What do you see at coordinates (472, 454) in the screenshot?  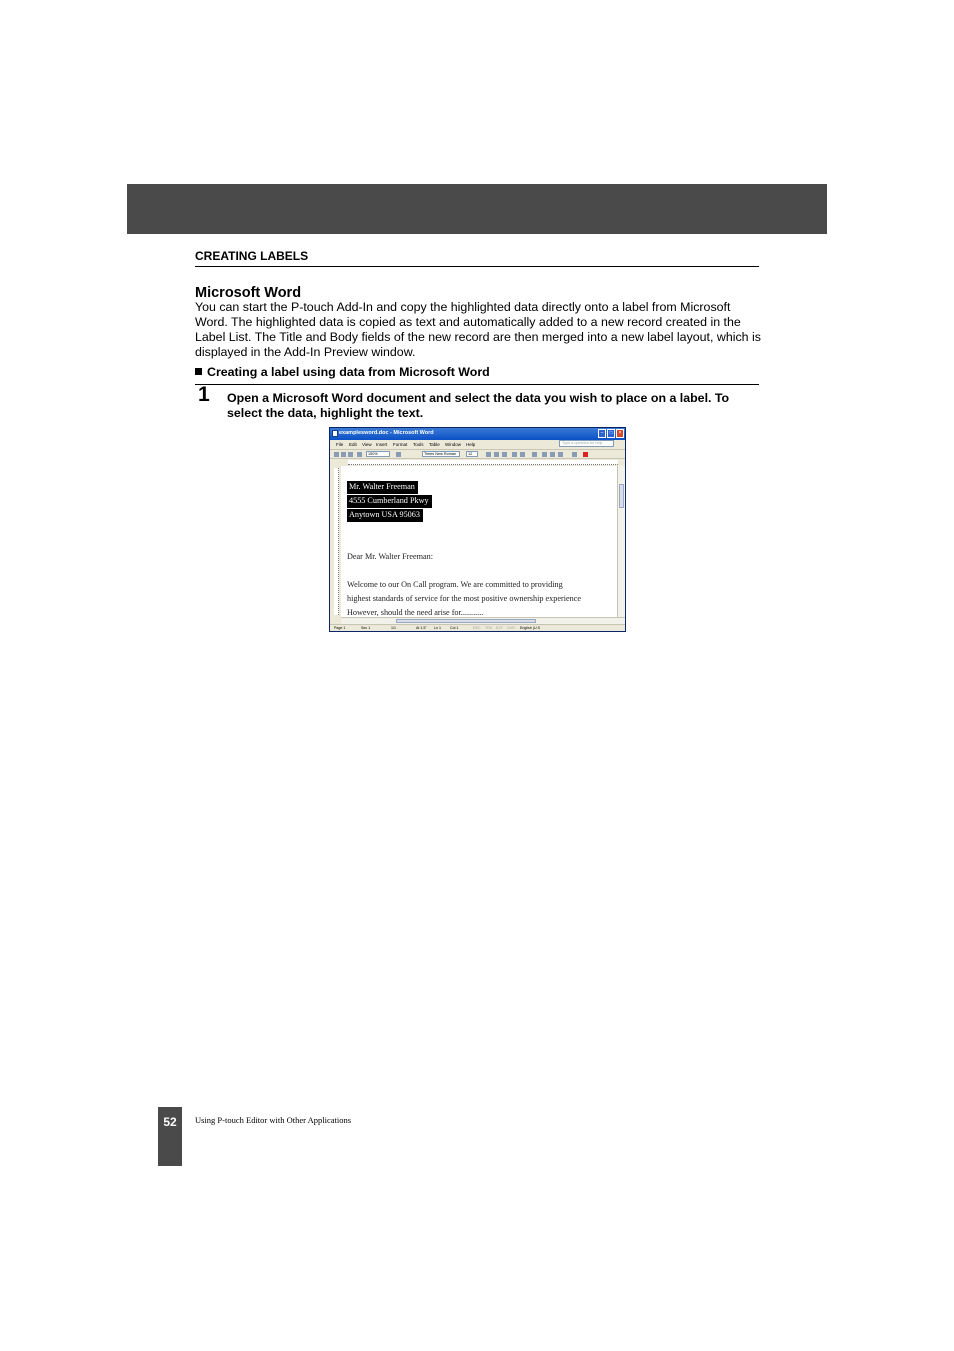 I see `font-size-select: 12` at bounding box center [472, 454].